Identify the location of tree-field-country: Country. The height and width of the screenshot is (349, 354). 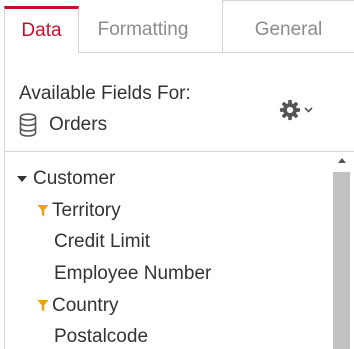
(78, 306).